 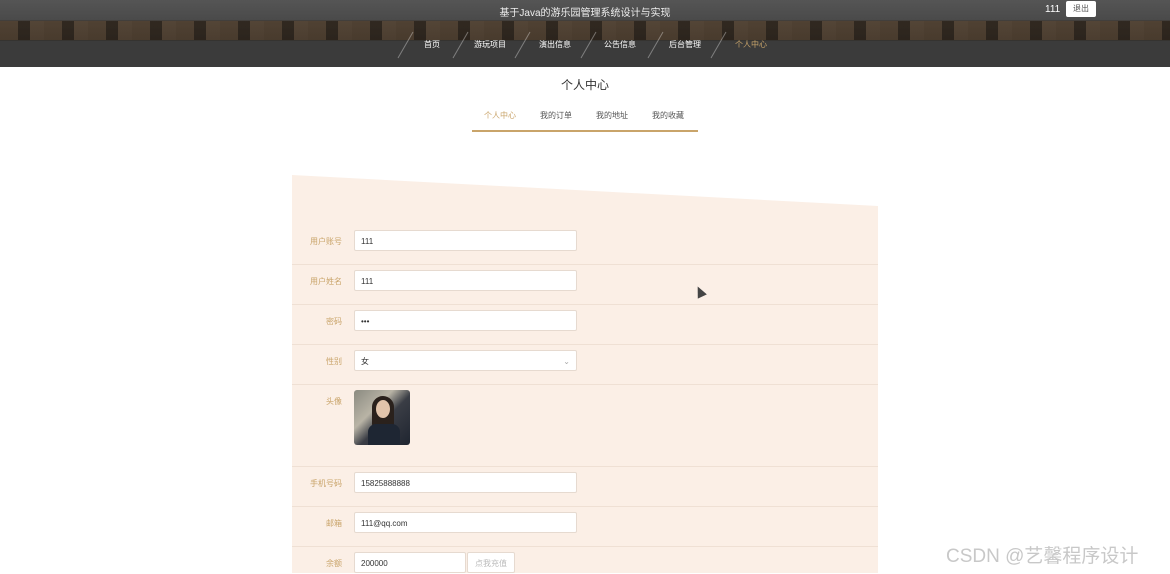 I want to click on form-row-avatar: 头像, so click(x=585, y=426).